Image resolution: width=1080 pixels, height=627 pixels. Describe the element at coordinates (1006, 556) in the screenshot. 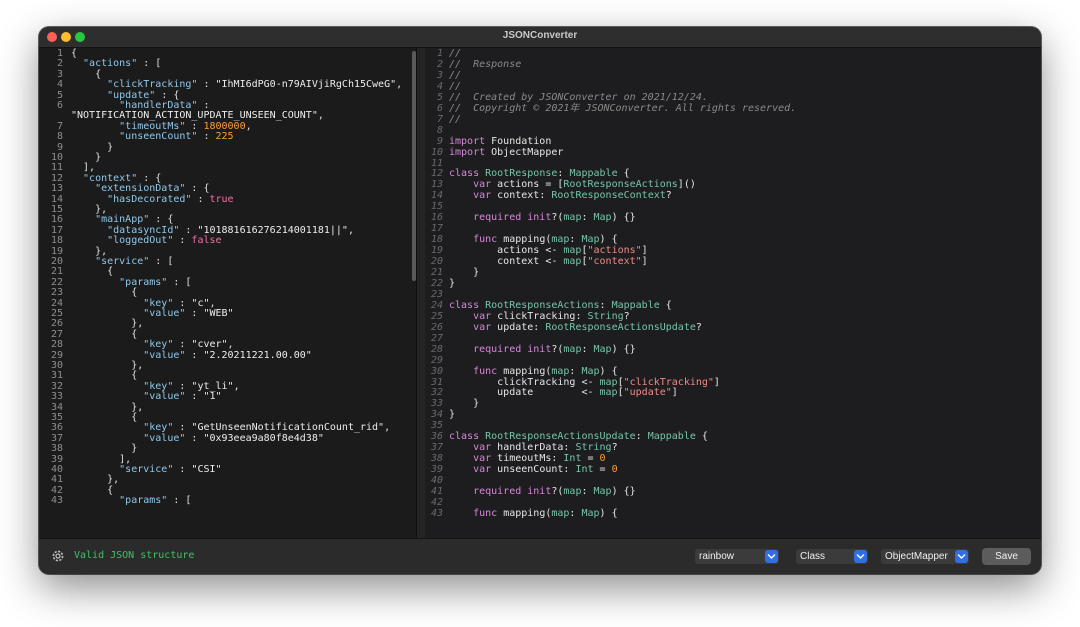

I see `save-button: Save` at that location.